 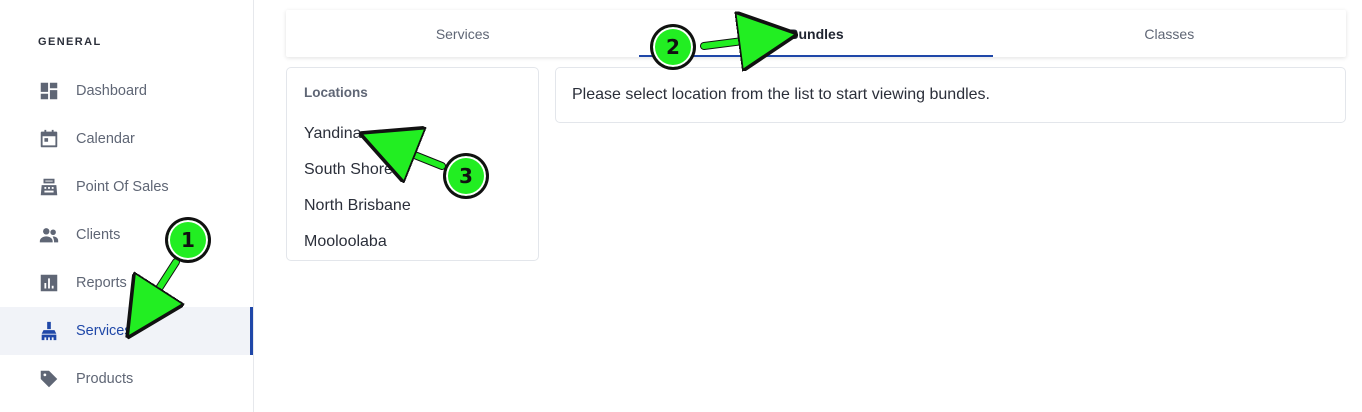 What do you see at coordinates (49, 379) in the screenshot?
I see `tag-icon` at bounding box center [49, 379].